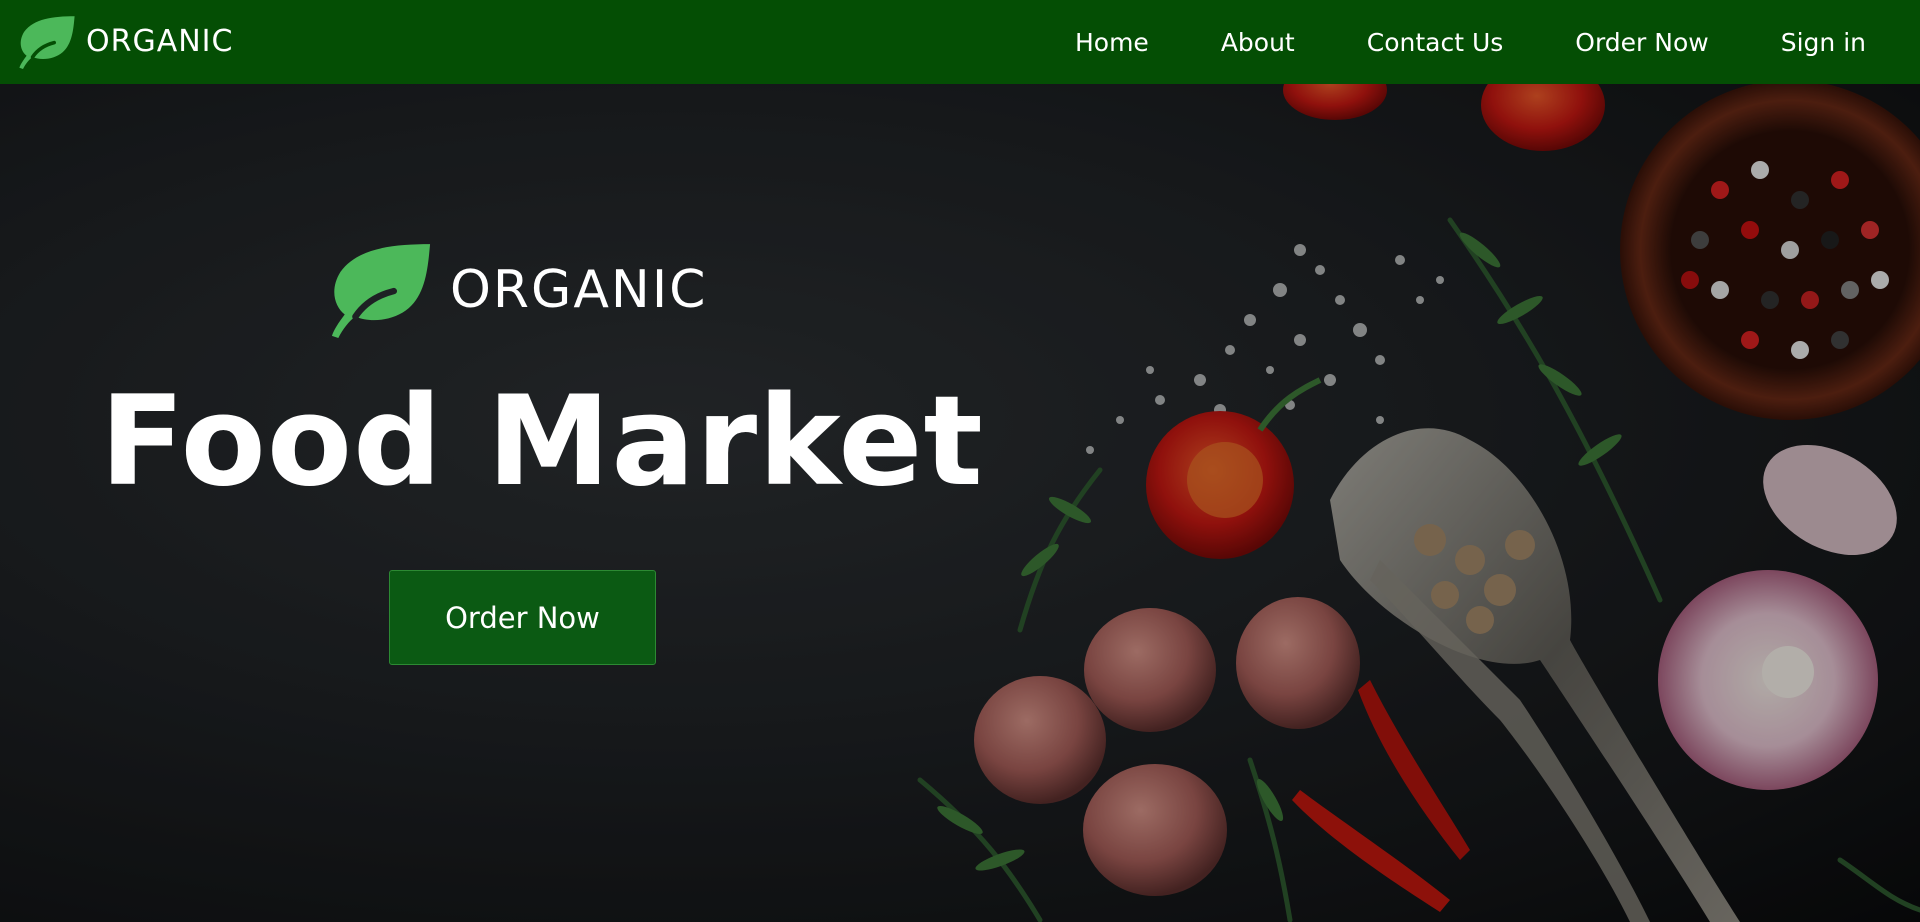  Describe the element at coordinates (579, 290) in the screenshot. I see `hero-brand-text: ORGANIC` at that location.